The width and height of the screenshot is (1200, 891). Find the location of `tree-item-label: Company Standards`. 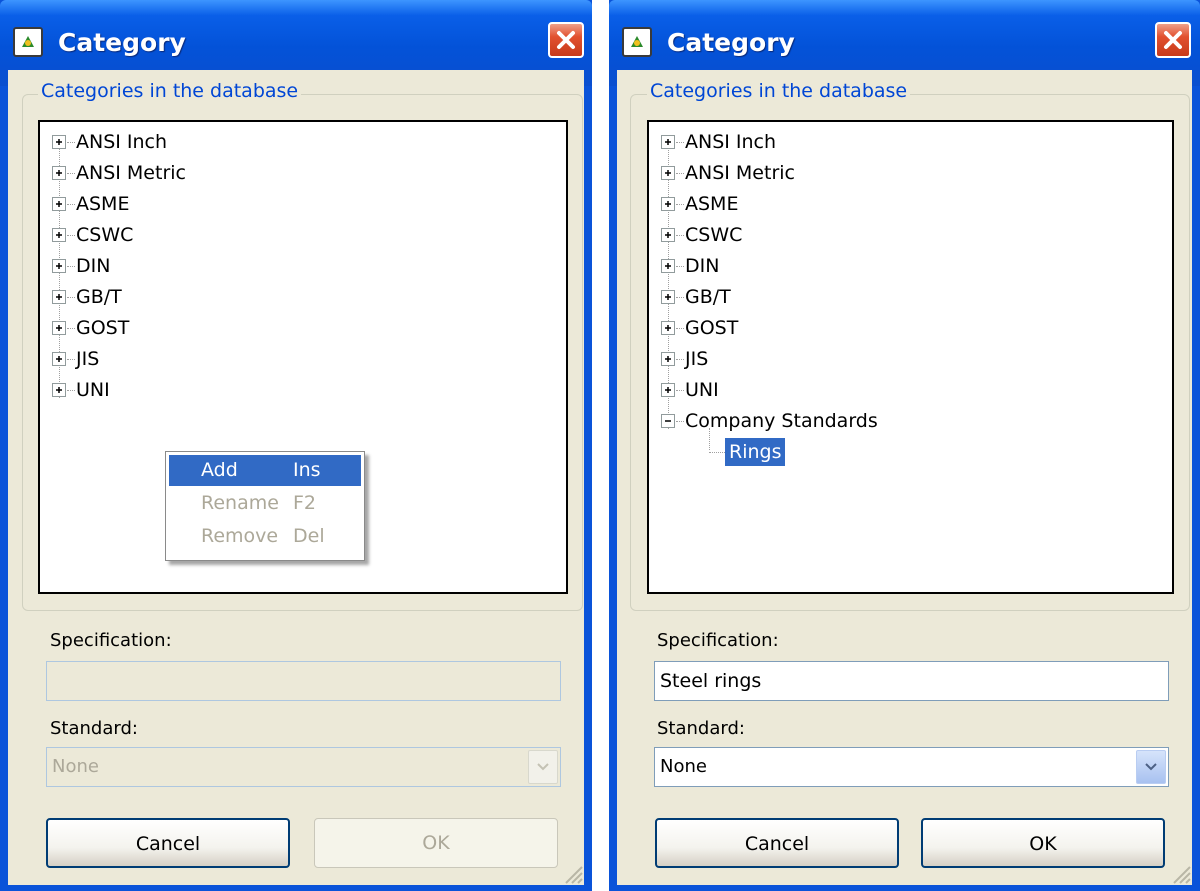

tree-item-label: Company Standards is located at coordinates (781, 421).